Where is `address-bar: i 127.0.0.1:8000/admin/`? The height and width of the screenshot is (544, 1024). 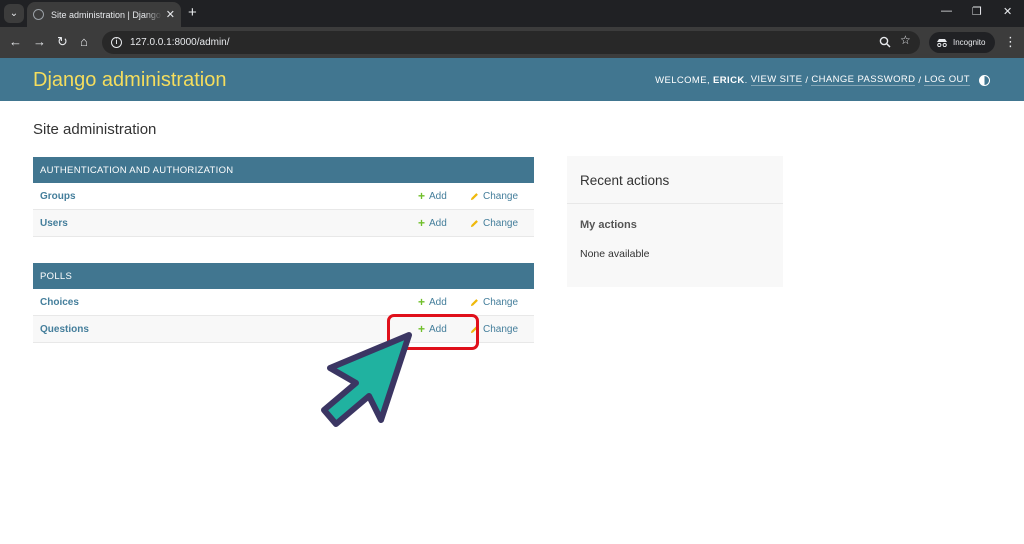 address-bar: i 127.0.0.1:8000/admin/ is located at coordinates (511, 42).